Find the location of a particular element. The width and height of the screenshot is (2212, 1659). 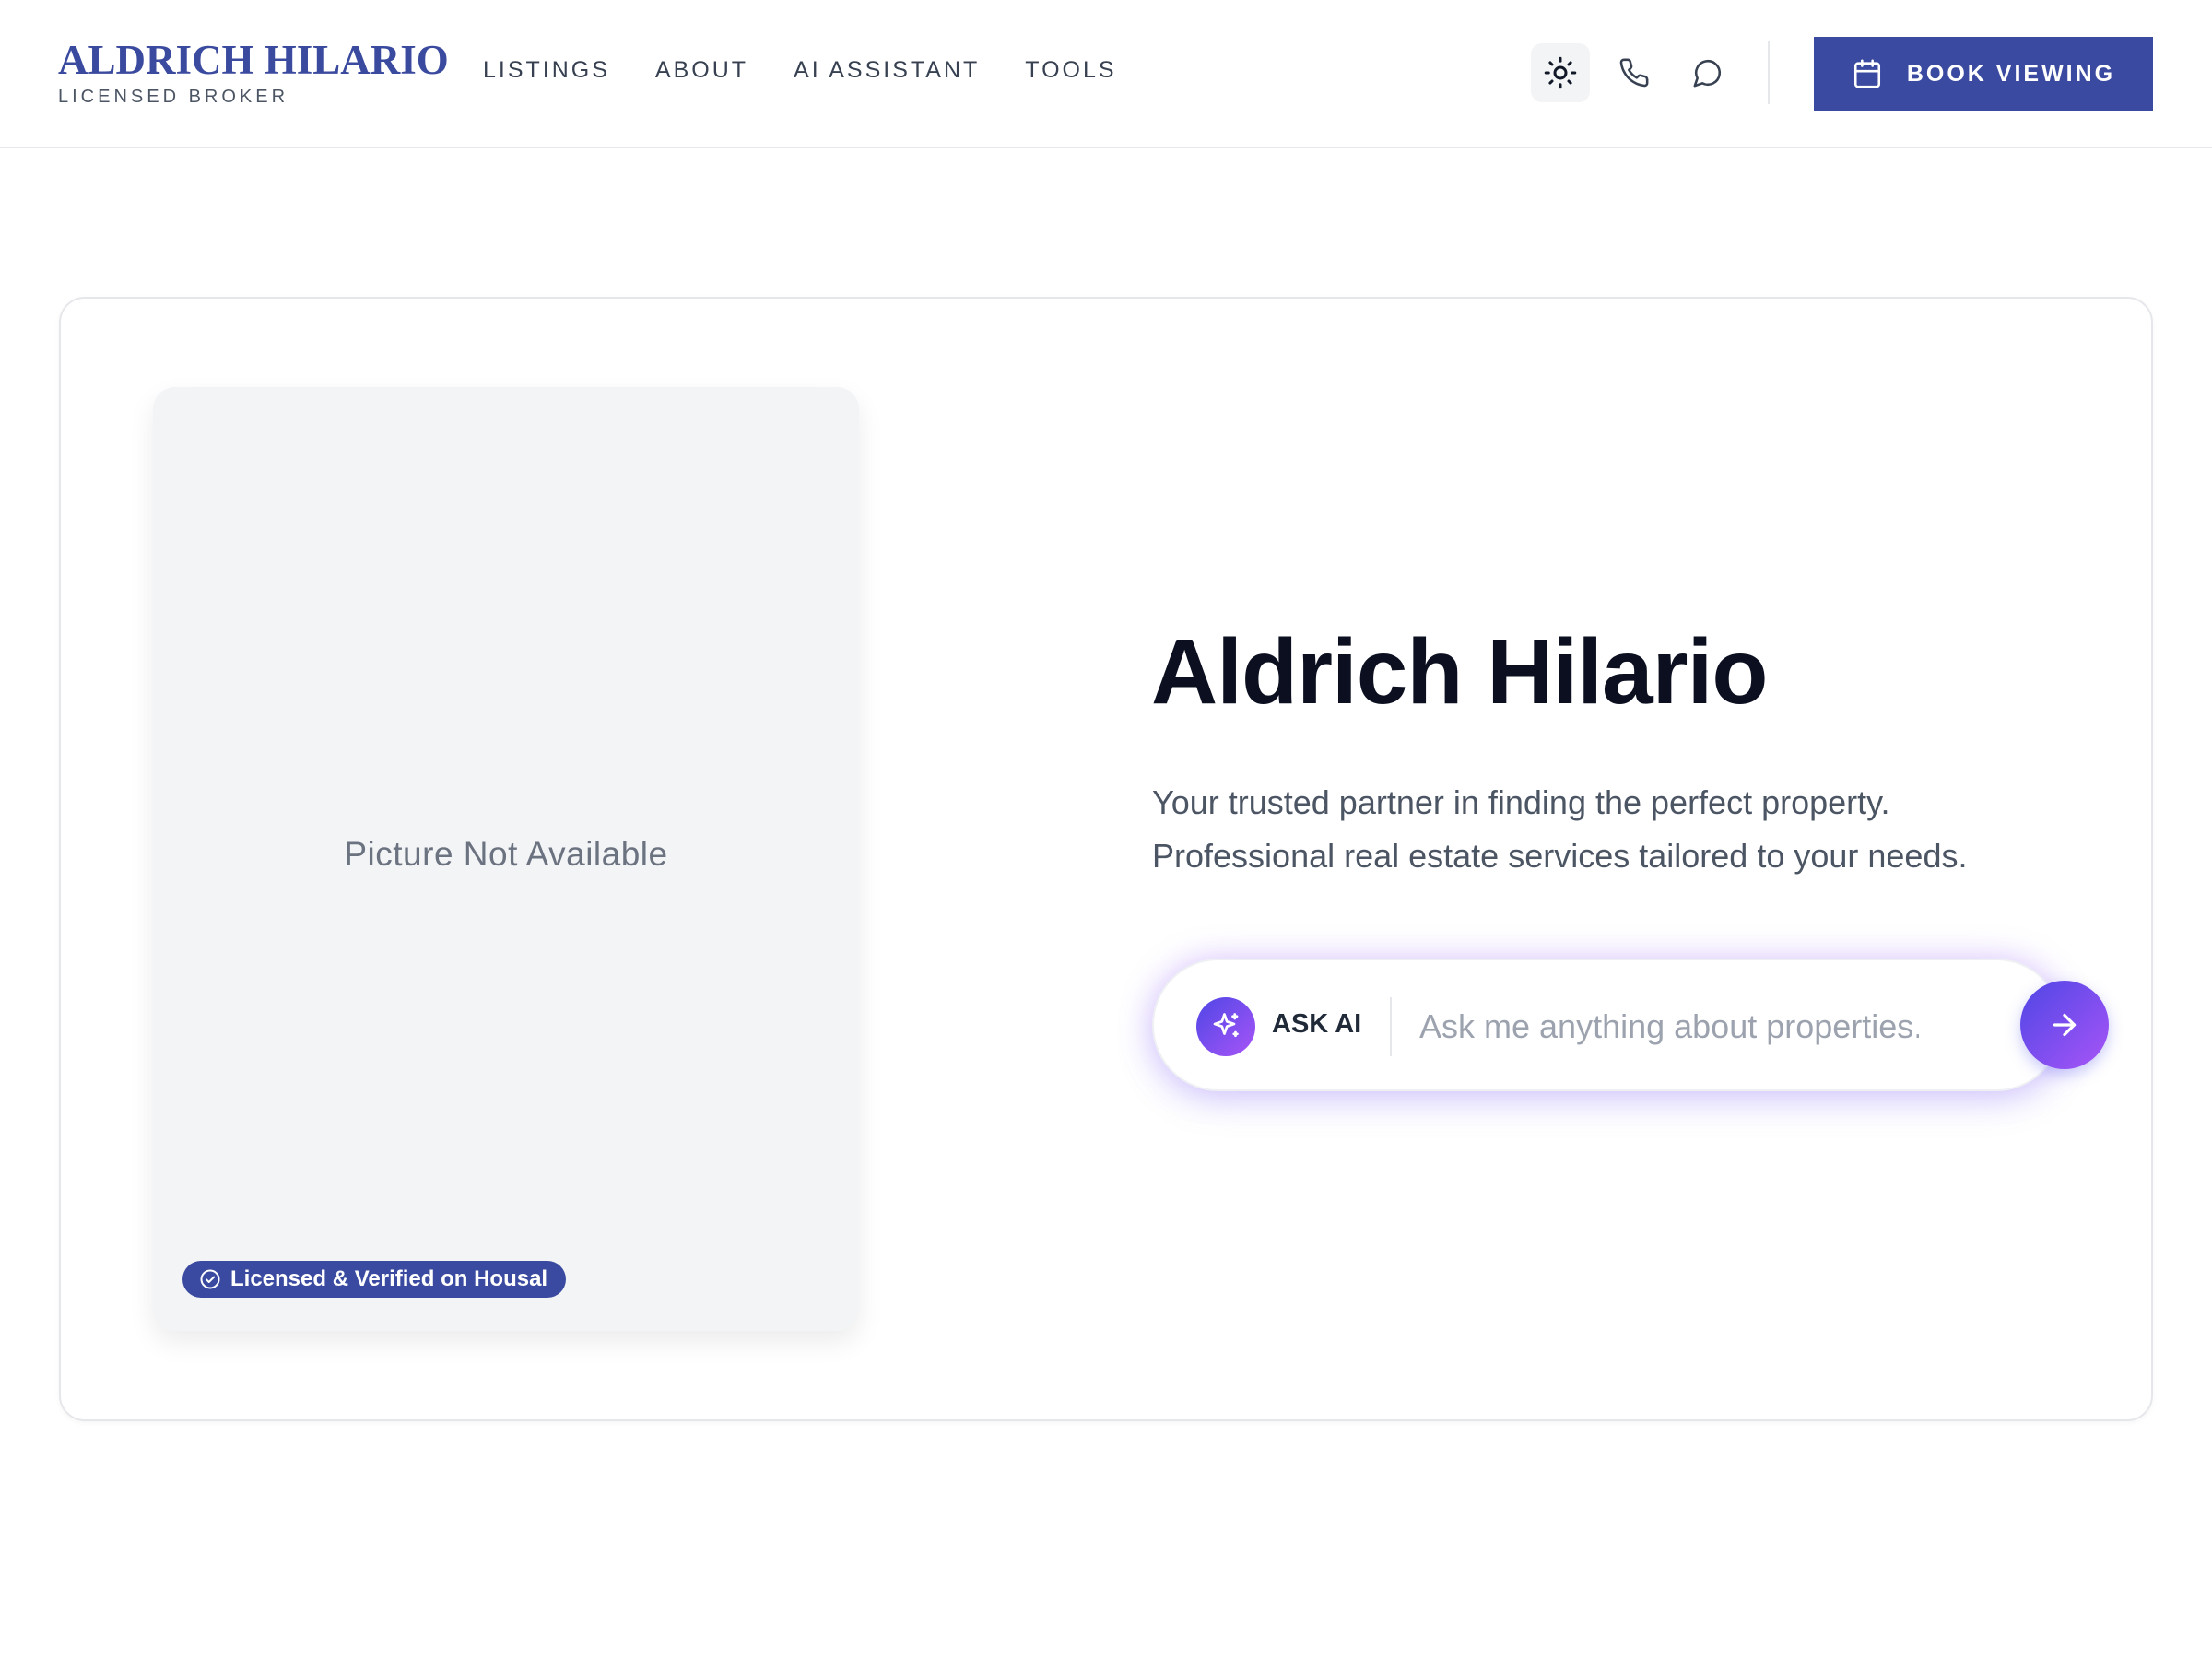

chat-button is located at coordinates (1707, 72).